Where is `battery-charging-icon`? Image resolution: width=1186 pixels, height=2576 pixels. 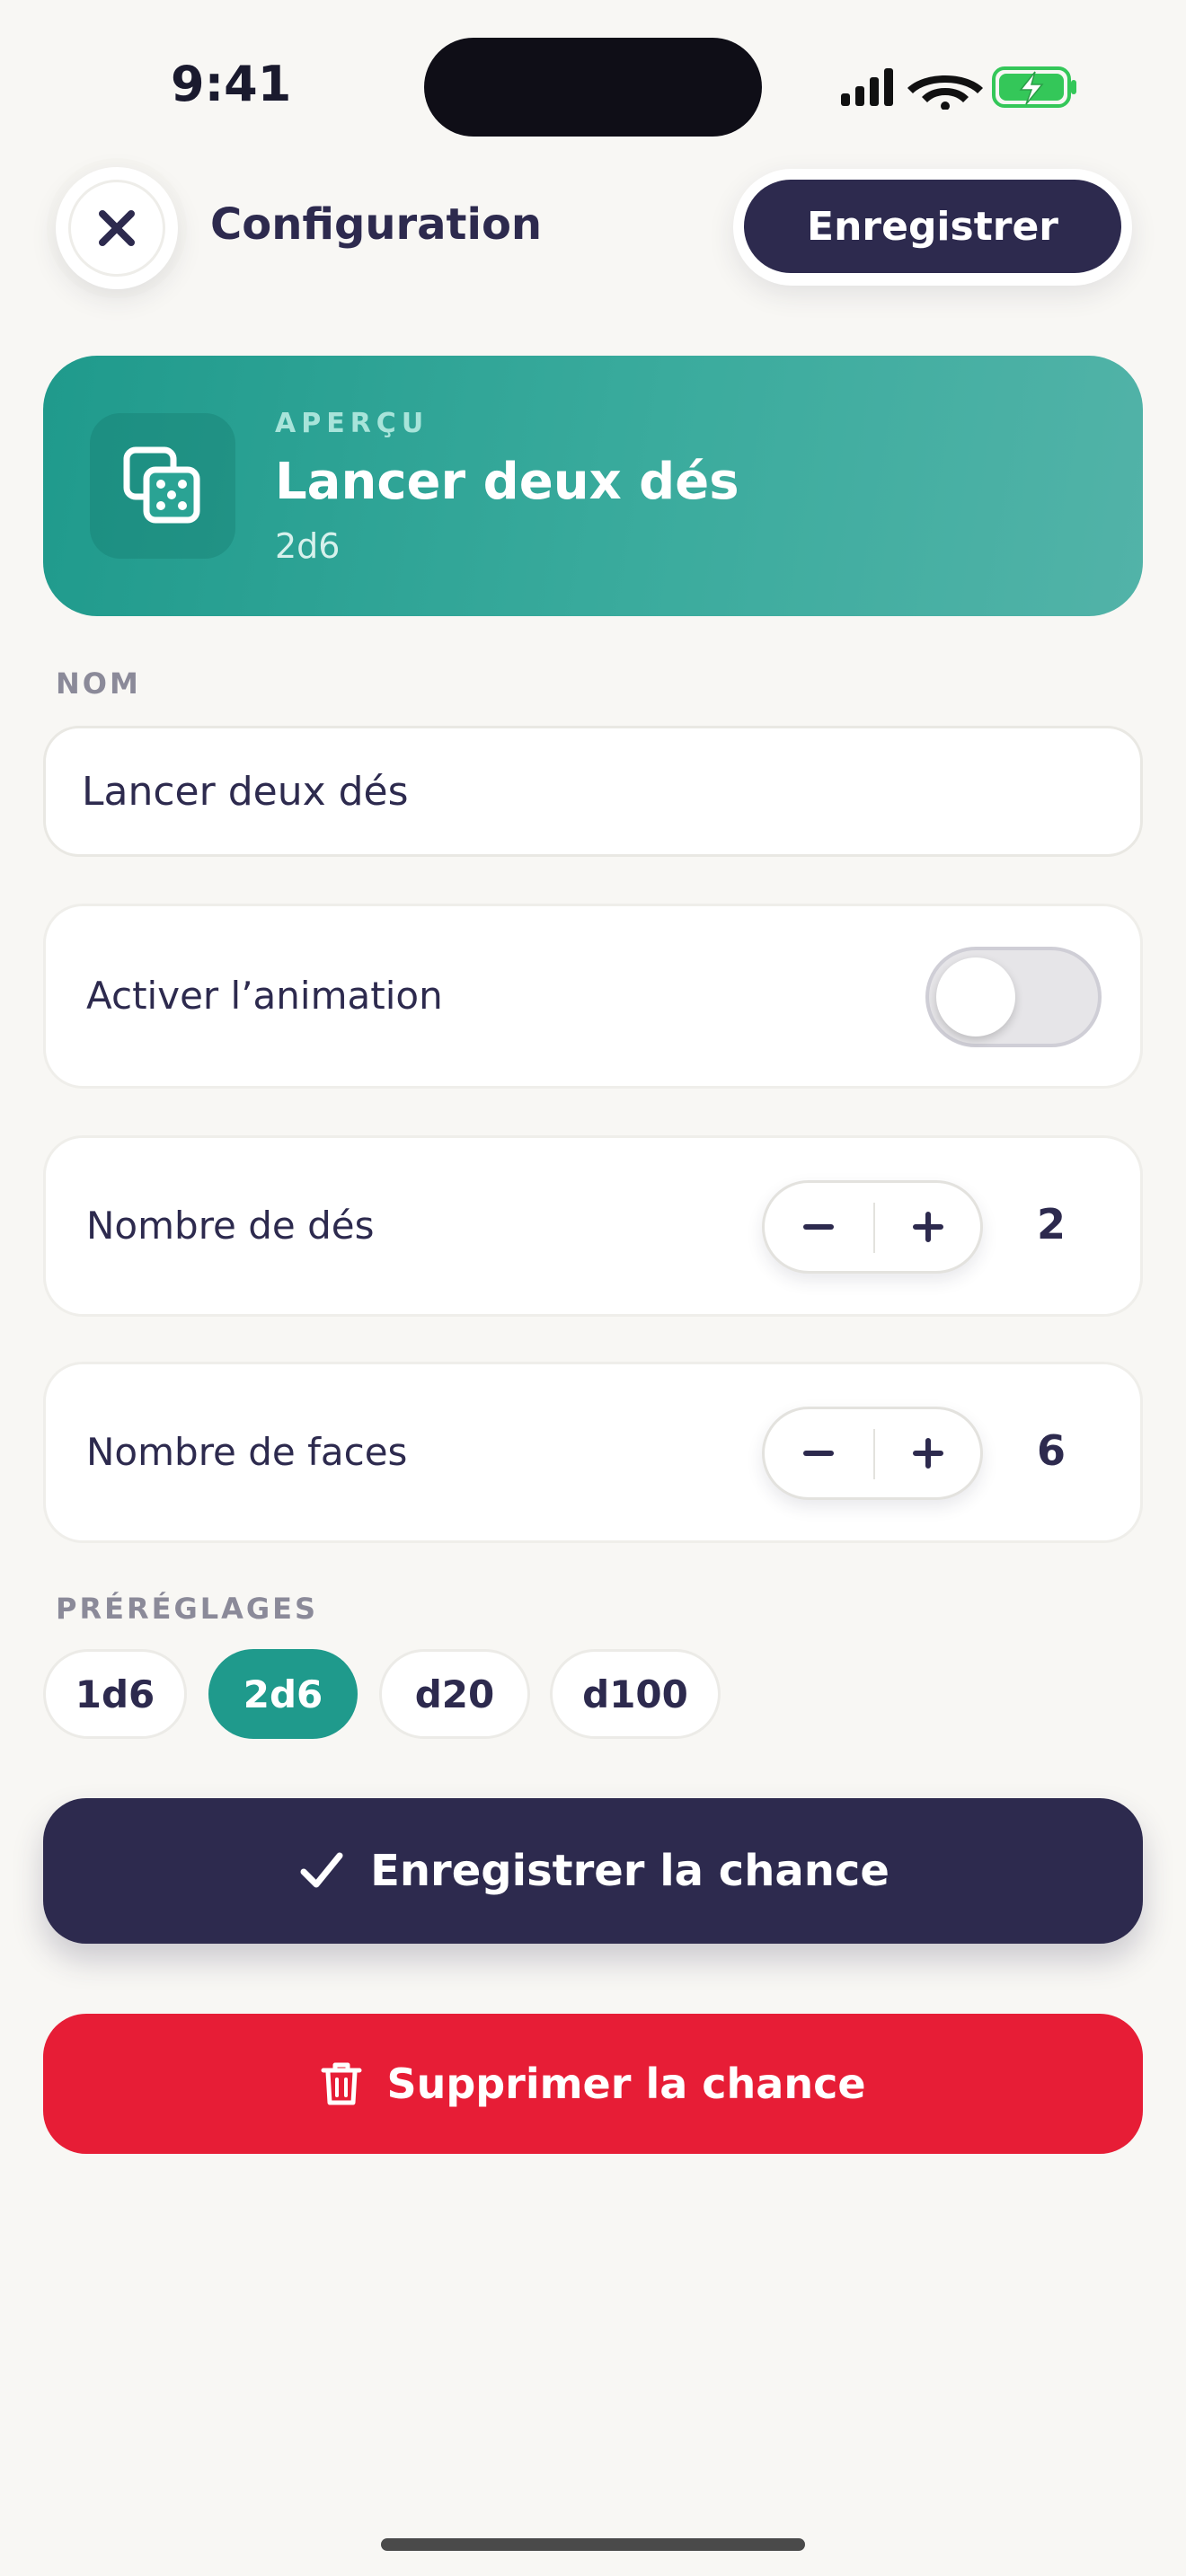
battery-charging-icon is located at coordinates (1034, 87).